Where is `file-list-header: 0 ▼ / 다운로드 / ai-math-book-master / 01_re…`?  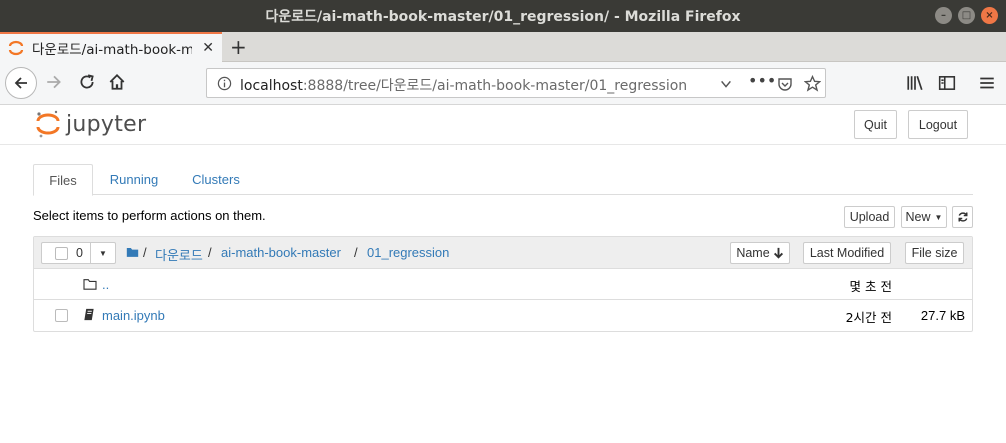
file-list-header: 0 ▼ / 다운로드 / ai-math-book-master / 01_re… is located at coordinates (503, 253).